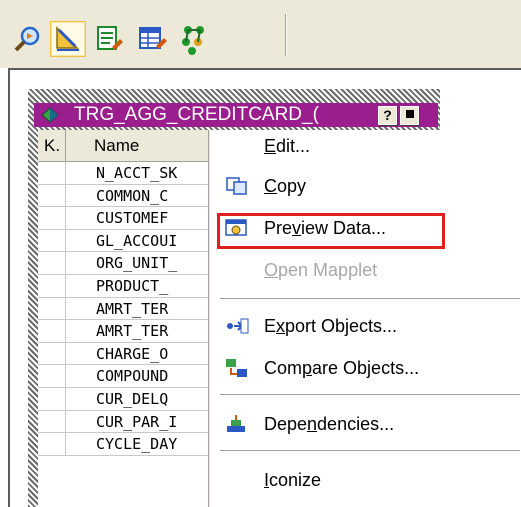  What do you see at coordinates (237, 368) in the screenshot?
I see `compare-icon` at bounding box center [237, 368].